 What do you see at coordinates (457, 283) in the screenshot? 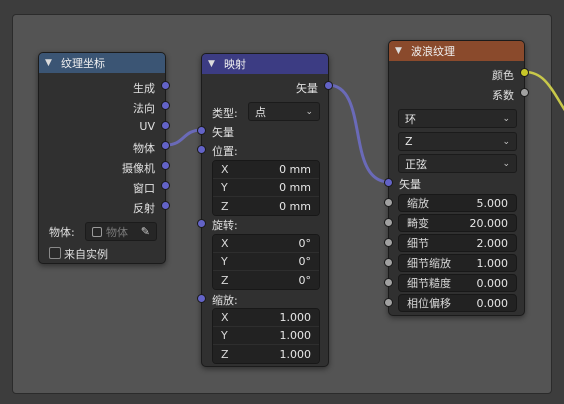
I see `detail-roughness-field: 细节糙度 0.000` at bounding box center [457, 283].